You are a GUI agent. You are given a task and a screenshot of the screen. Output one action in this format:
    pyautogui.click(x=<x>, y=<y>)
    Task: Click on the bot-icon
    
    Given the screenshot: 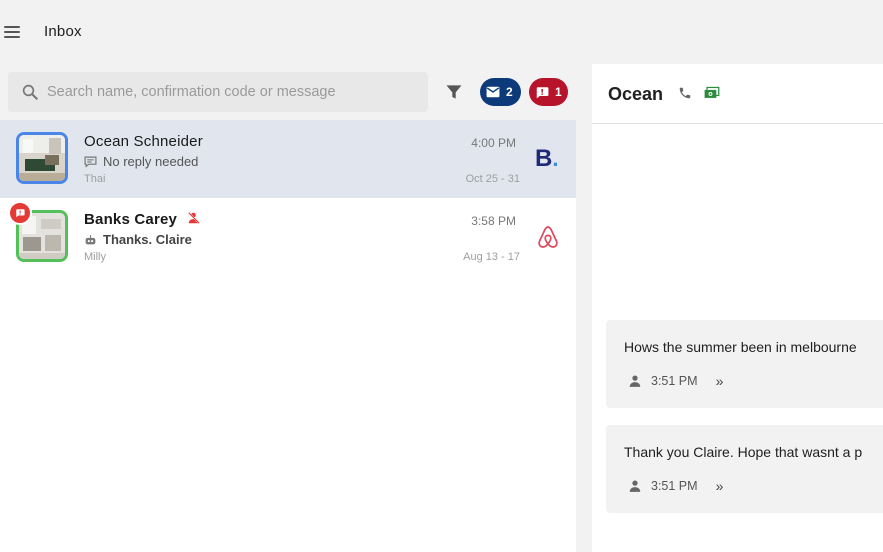 What is the action you would take?
    pyautogui.click(x=90, y=239)
    